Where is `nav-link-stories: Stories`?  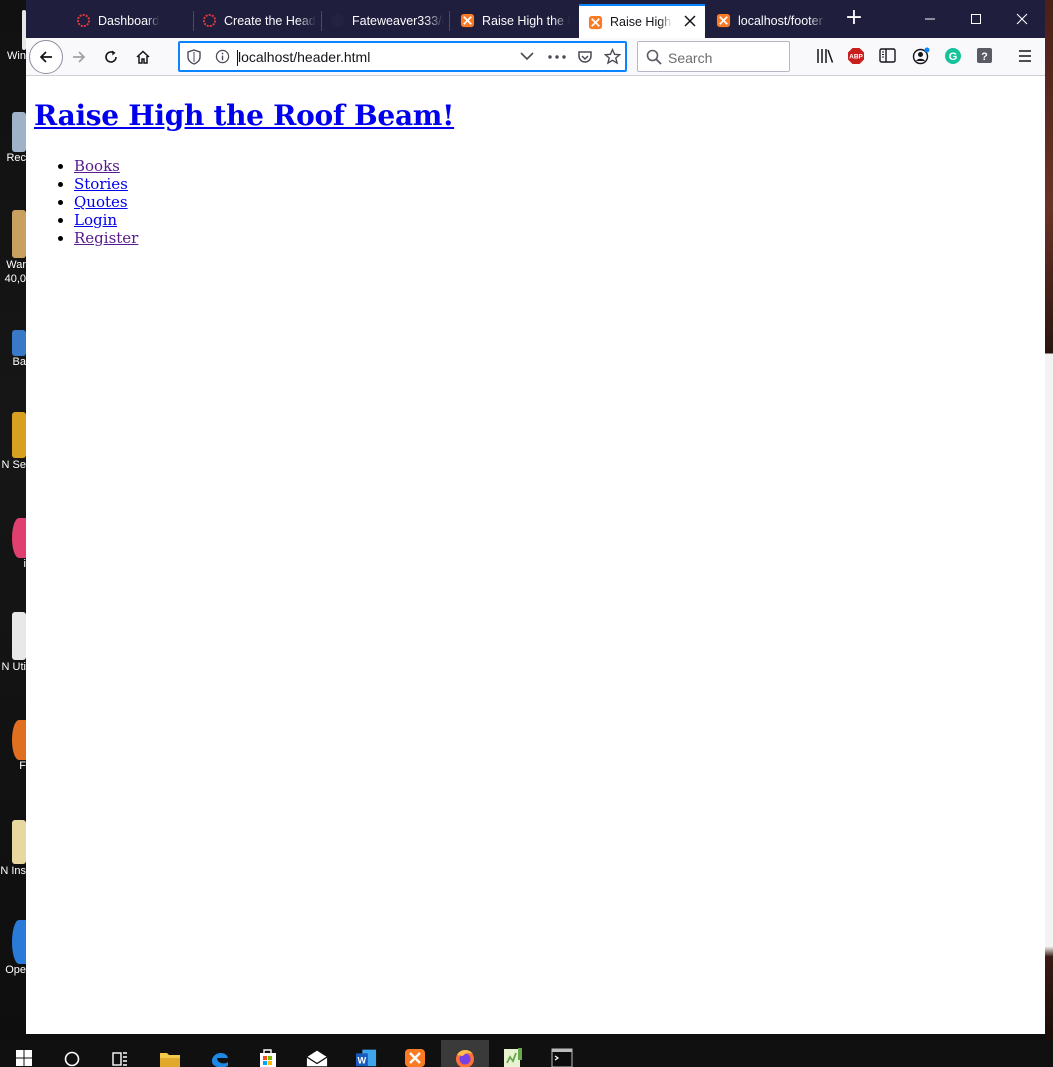
nav-link-stories: Stories is located at coordinates (101, 184).